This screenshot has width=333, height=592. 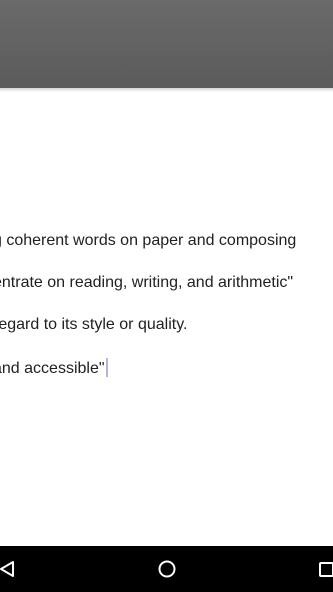 What do you see at coordinates (93, 325) in the screenshot?
I see `document-line-3: regard to its style or quality.` at bounding box center [93, 325].